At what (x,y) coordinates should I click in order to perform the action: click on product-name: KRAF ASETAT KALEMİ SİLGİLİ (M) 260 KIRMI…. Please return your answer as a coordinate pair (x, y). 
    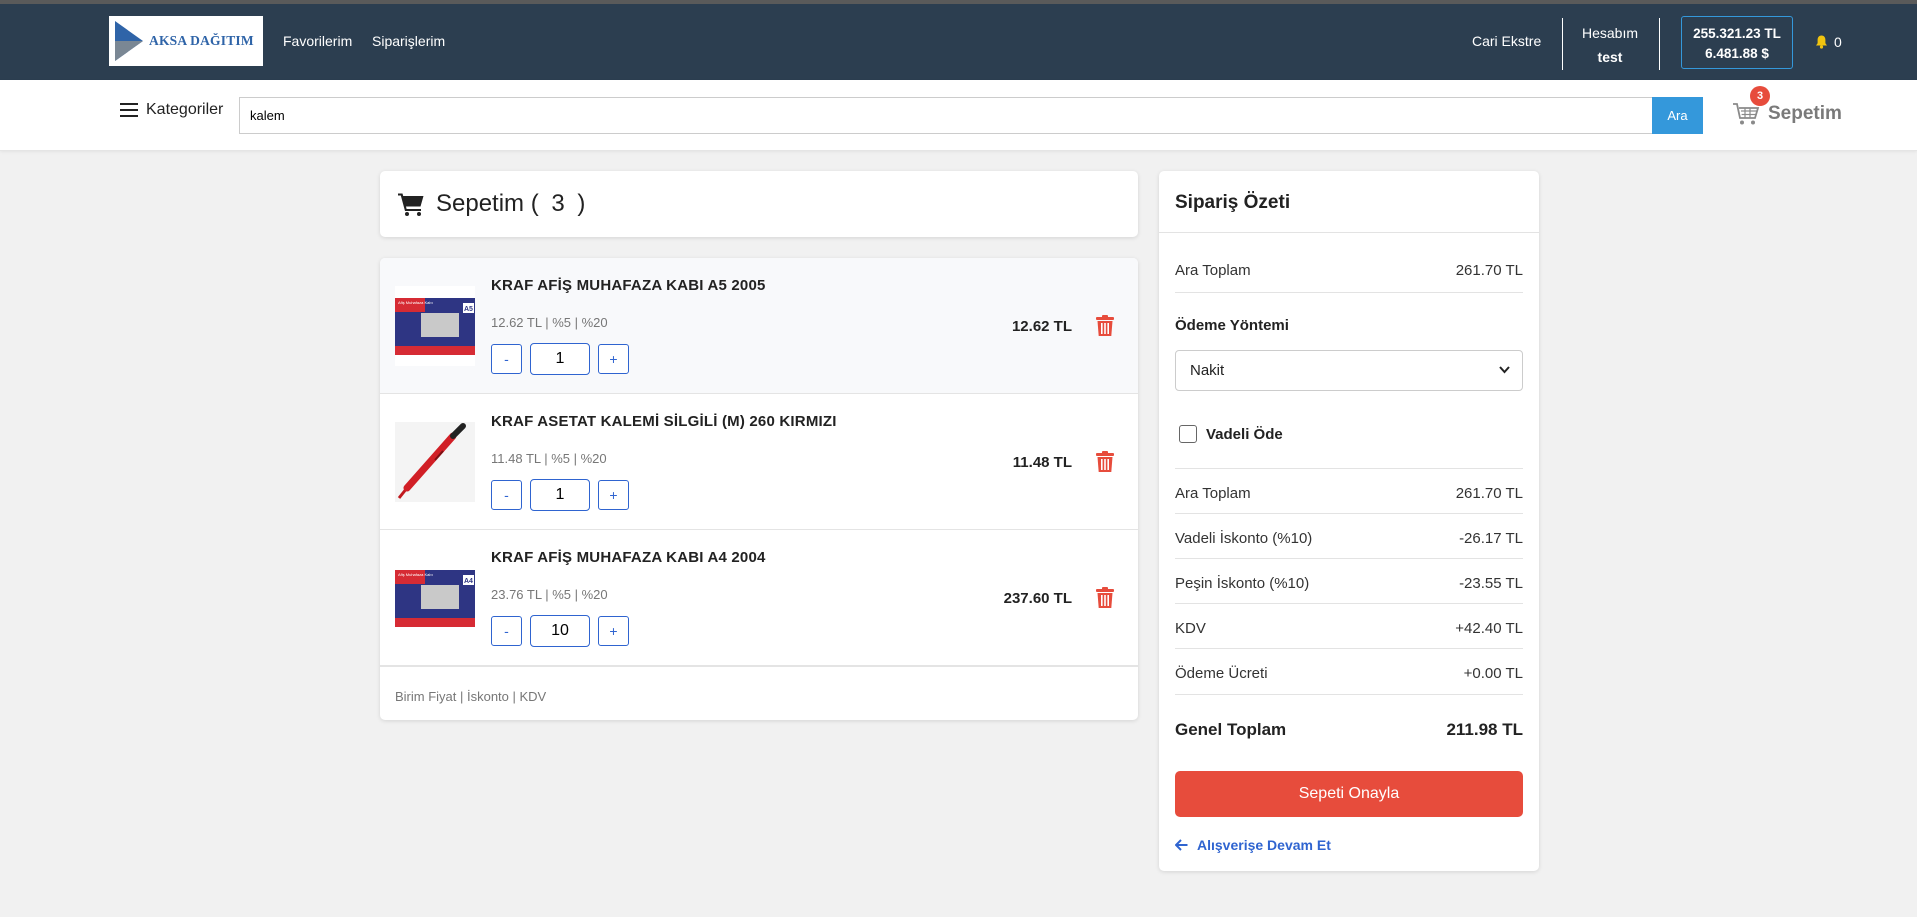
    Looking at the image, I should click on (664, 421).